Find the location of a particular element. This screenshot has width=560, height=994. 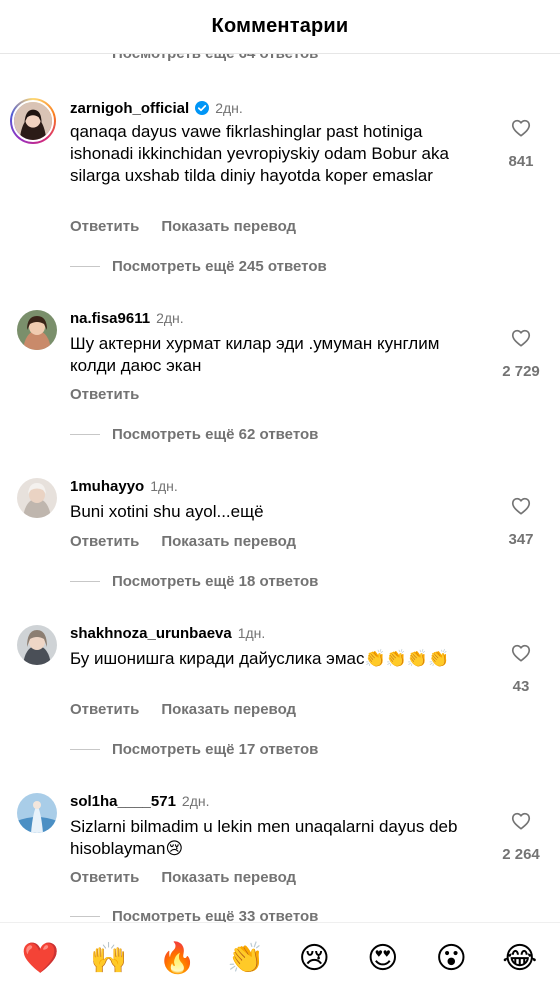

raising-hands-emoji-button: 🙌 is located at coordinates (109, 958).